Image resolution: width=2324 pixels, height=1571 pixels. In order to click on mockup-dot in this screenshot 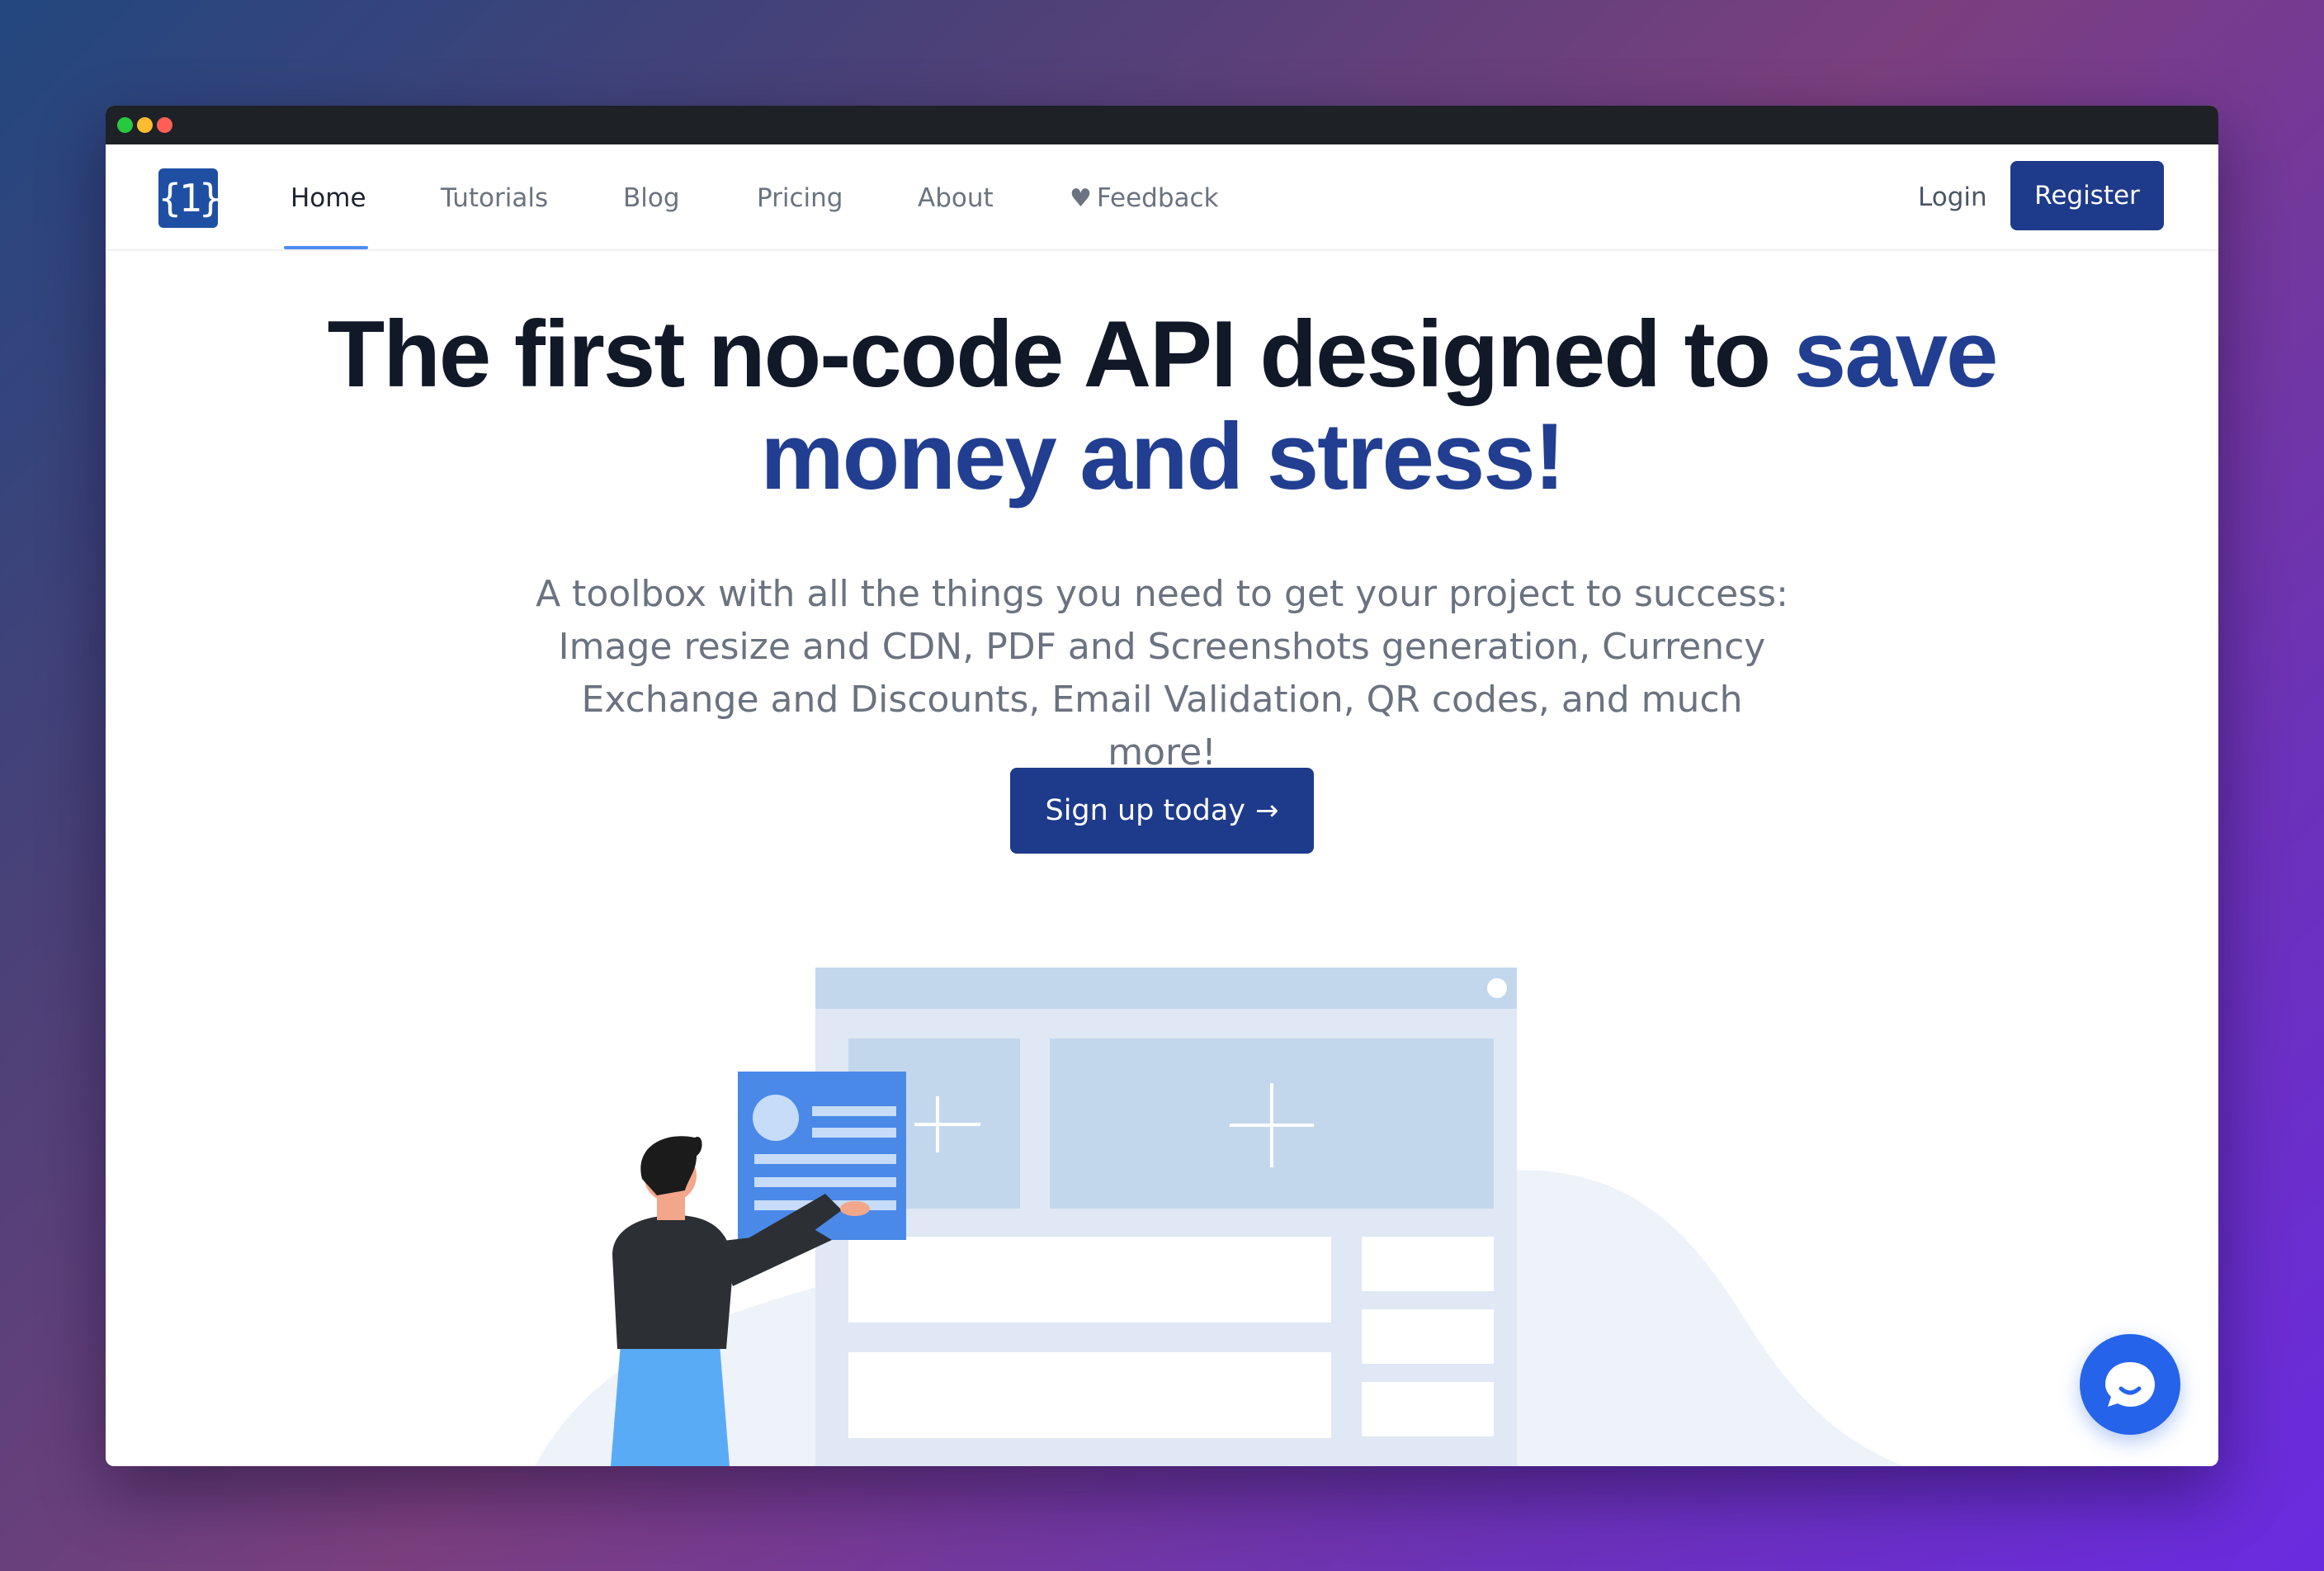, I will do `click(1497, 988)`.